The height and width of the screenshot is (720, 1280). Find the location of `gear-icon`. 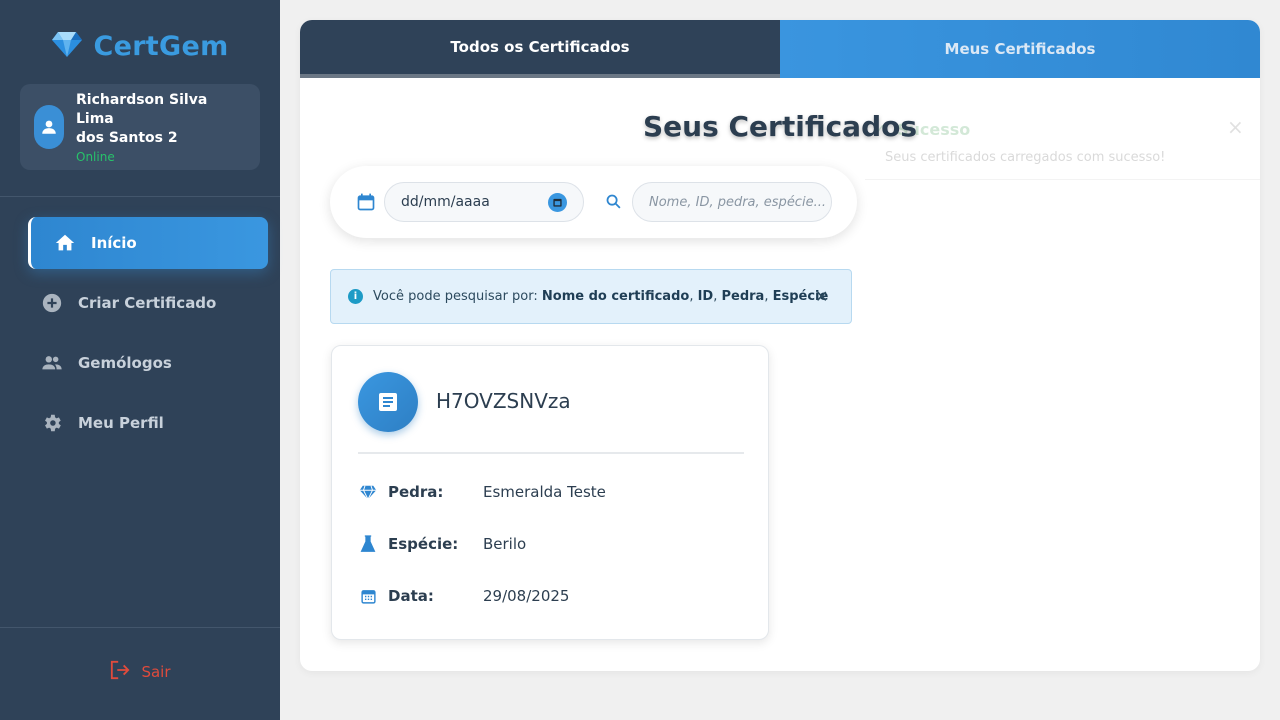

gear-icon is located at coordinates (52, 423).